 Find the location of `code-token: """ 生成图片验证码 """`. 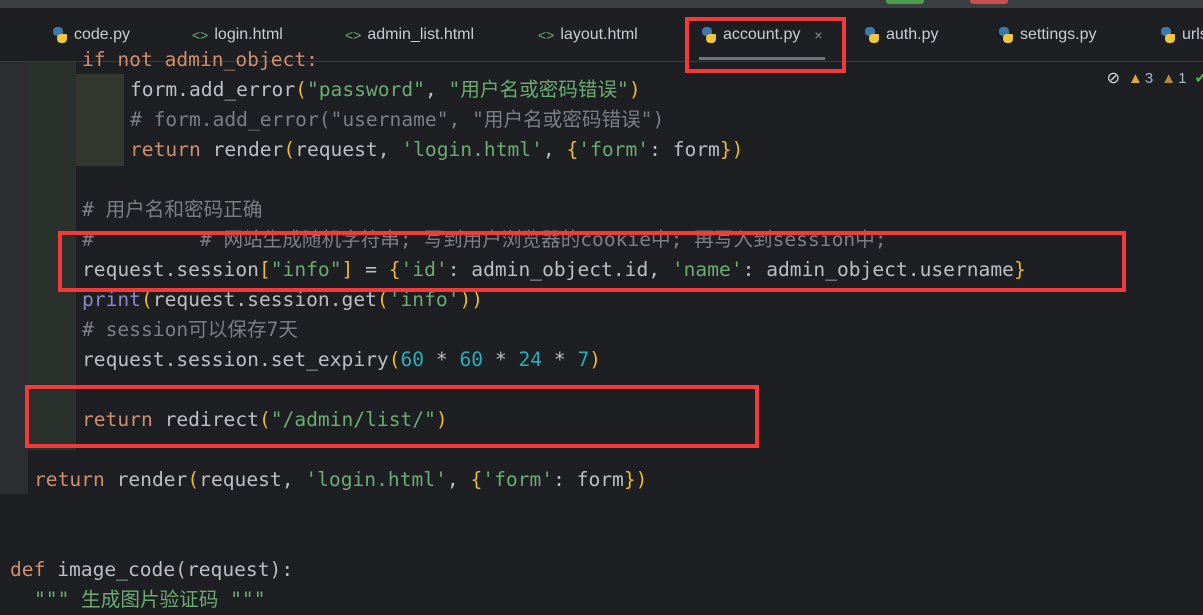

code-token: """ 生成图片验证码 """ is located at coordinates (150, 599).